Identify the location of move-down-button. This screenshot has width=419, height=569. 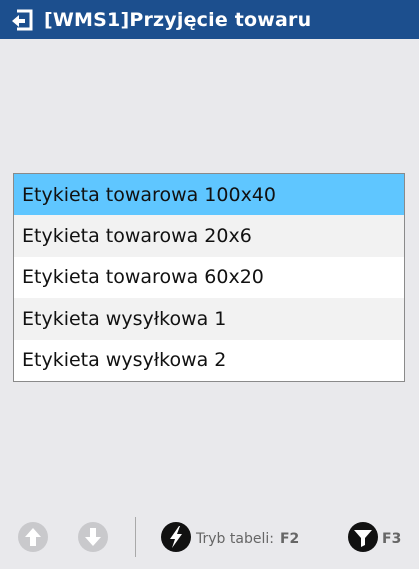
(93, 539).